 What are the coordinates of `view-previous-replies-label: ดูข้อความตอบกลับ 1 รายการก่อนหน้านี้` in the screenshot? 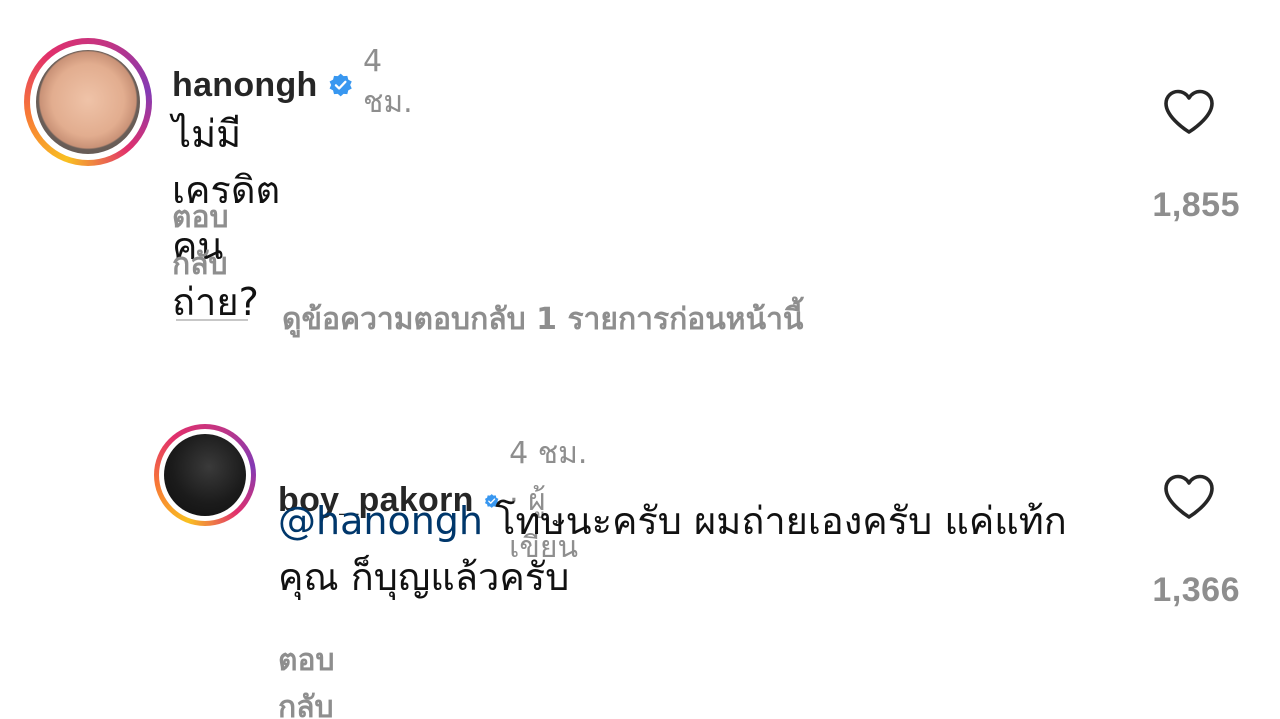 It's located at (543, 319).